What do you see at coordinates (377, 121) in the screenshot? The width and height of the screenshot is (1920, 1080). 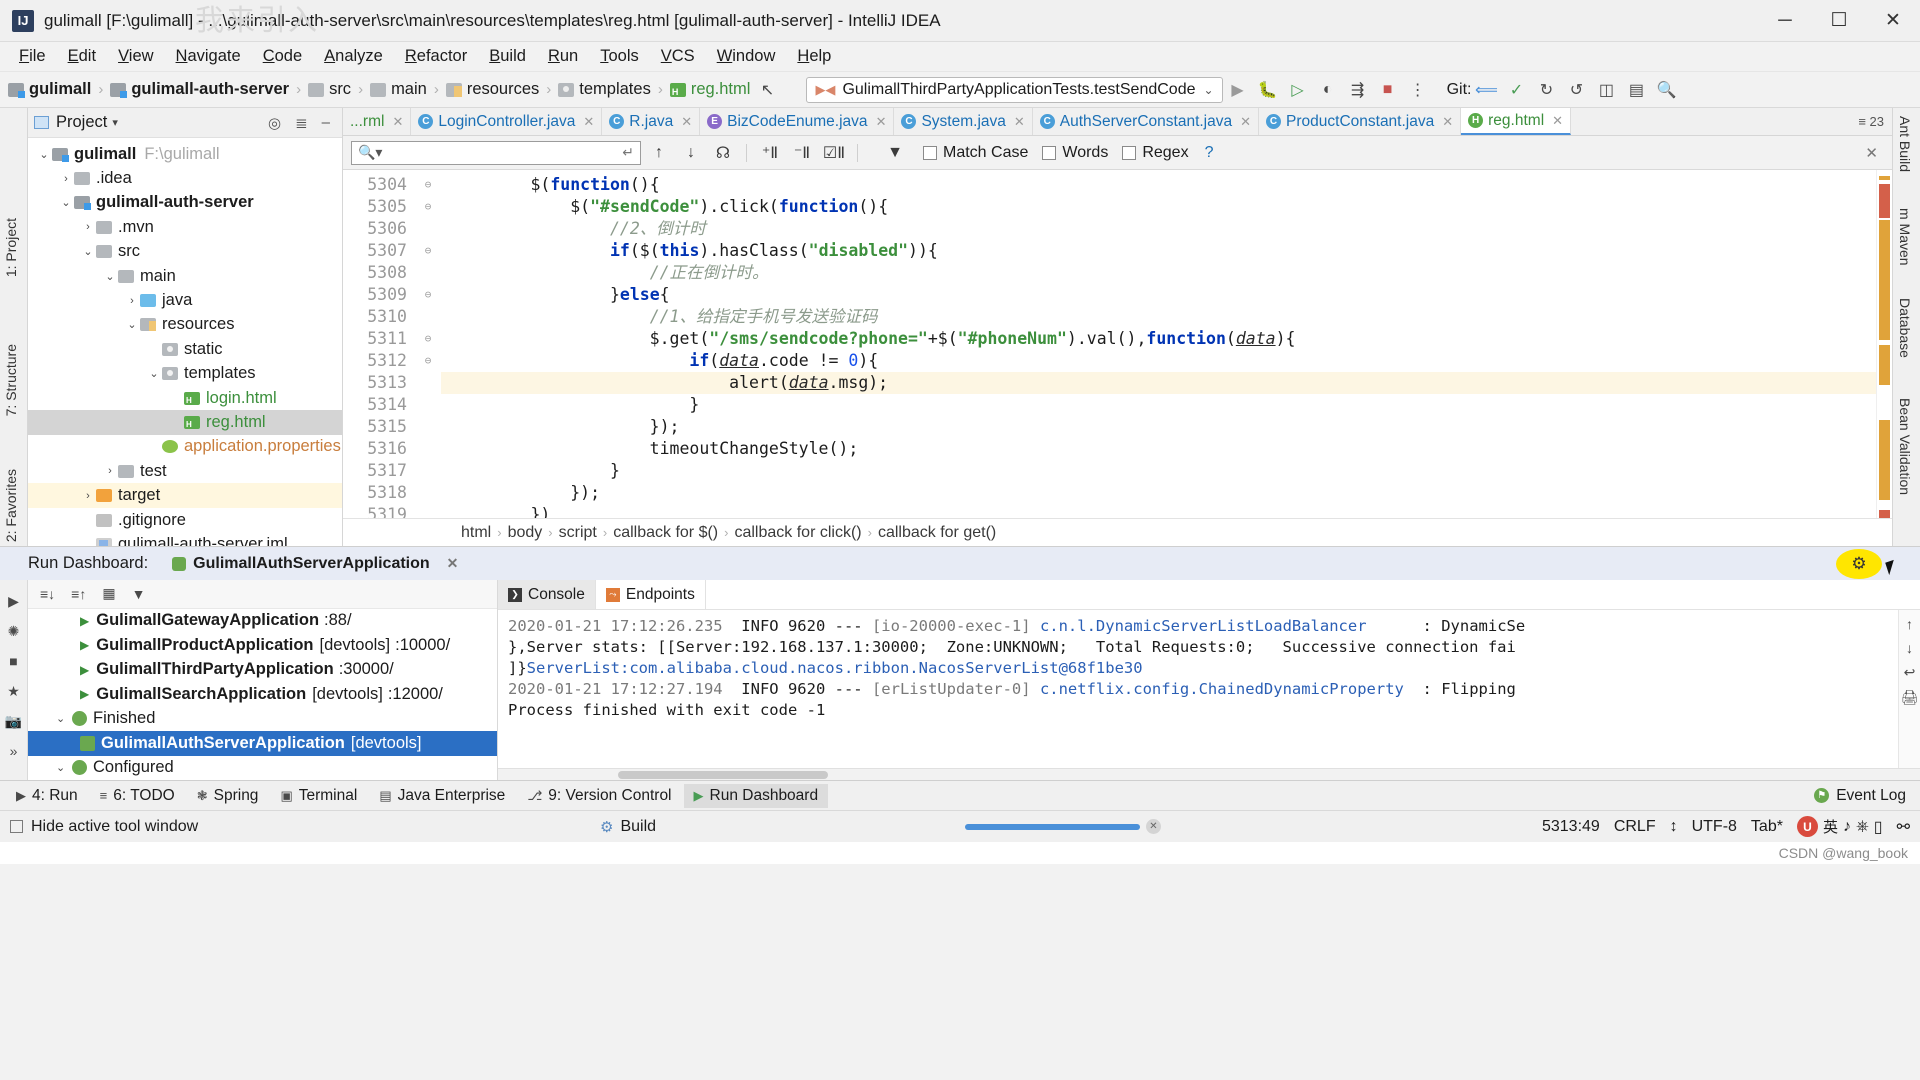 I see `editor-tab--rml: ...rml ✕` at bounding box center [377, 121].